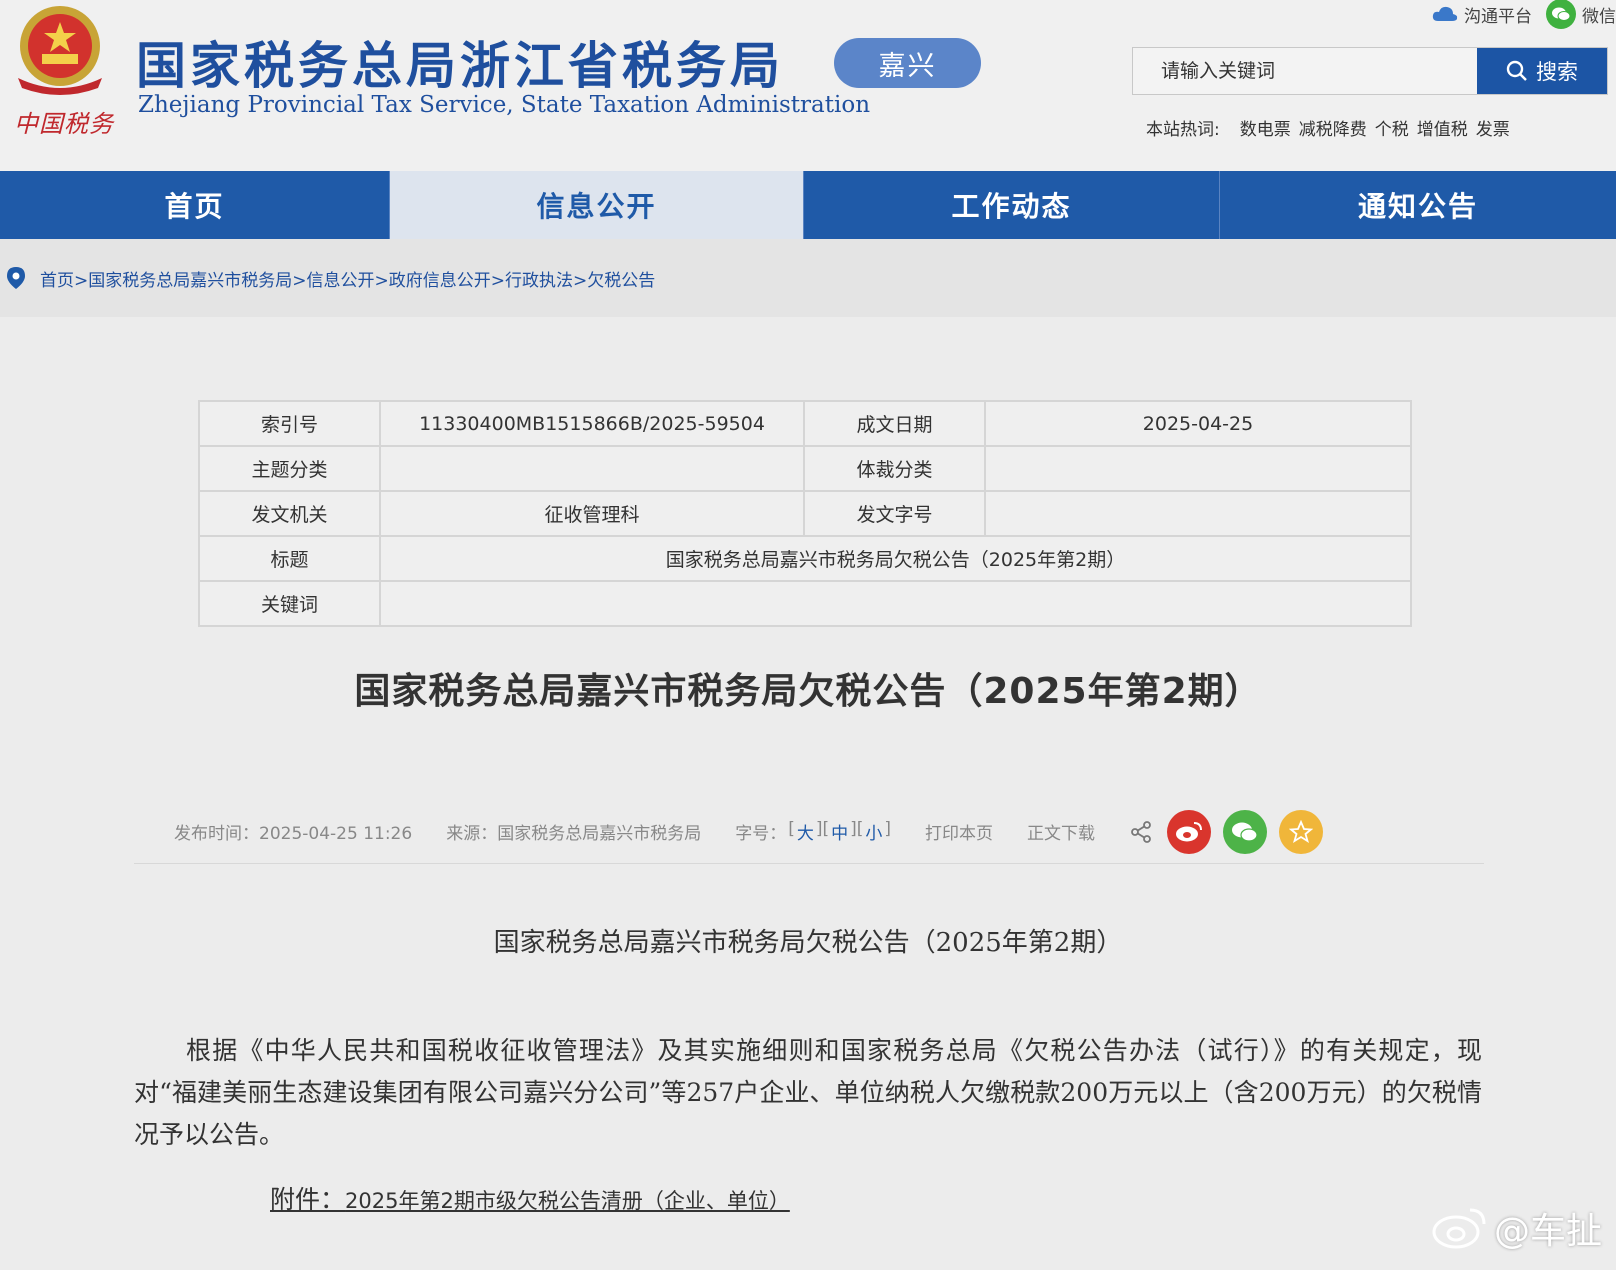 Image resolution: width=1616 pixels, height=1270 pixels. Describe the element at coordinates (895, 558) in the screenshot. I see `meta-value-title: 国家税务总局嘉兴市税务局欠税公告（2025年第2期）` at that location.